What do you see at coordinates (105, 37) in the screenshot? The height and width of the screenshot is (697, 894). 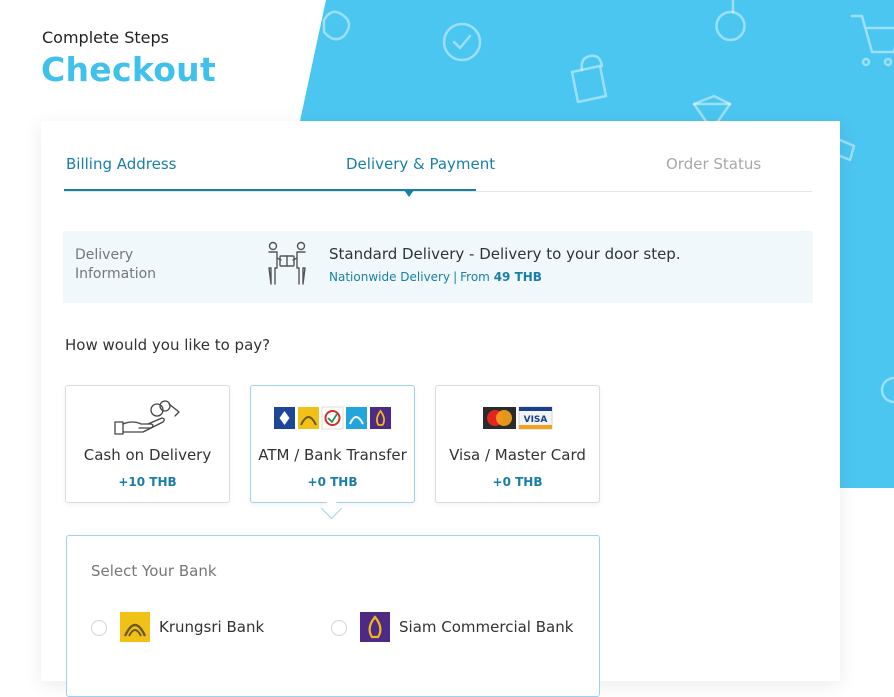 I see `page-subtitle: Complete Steps` at bounding box center [105, 37].